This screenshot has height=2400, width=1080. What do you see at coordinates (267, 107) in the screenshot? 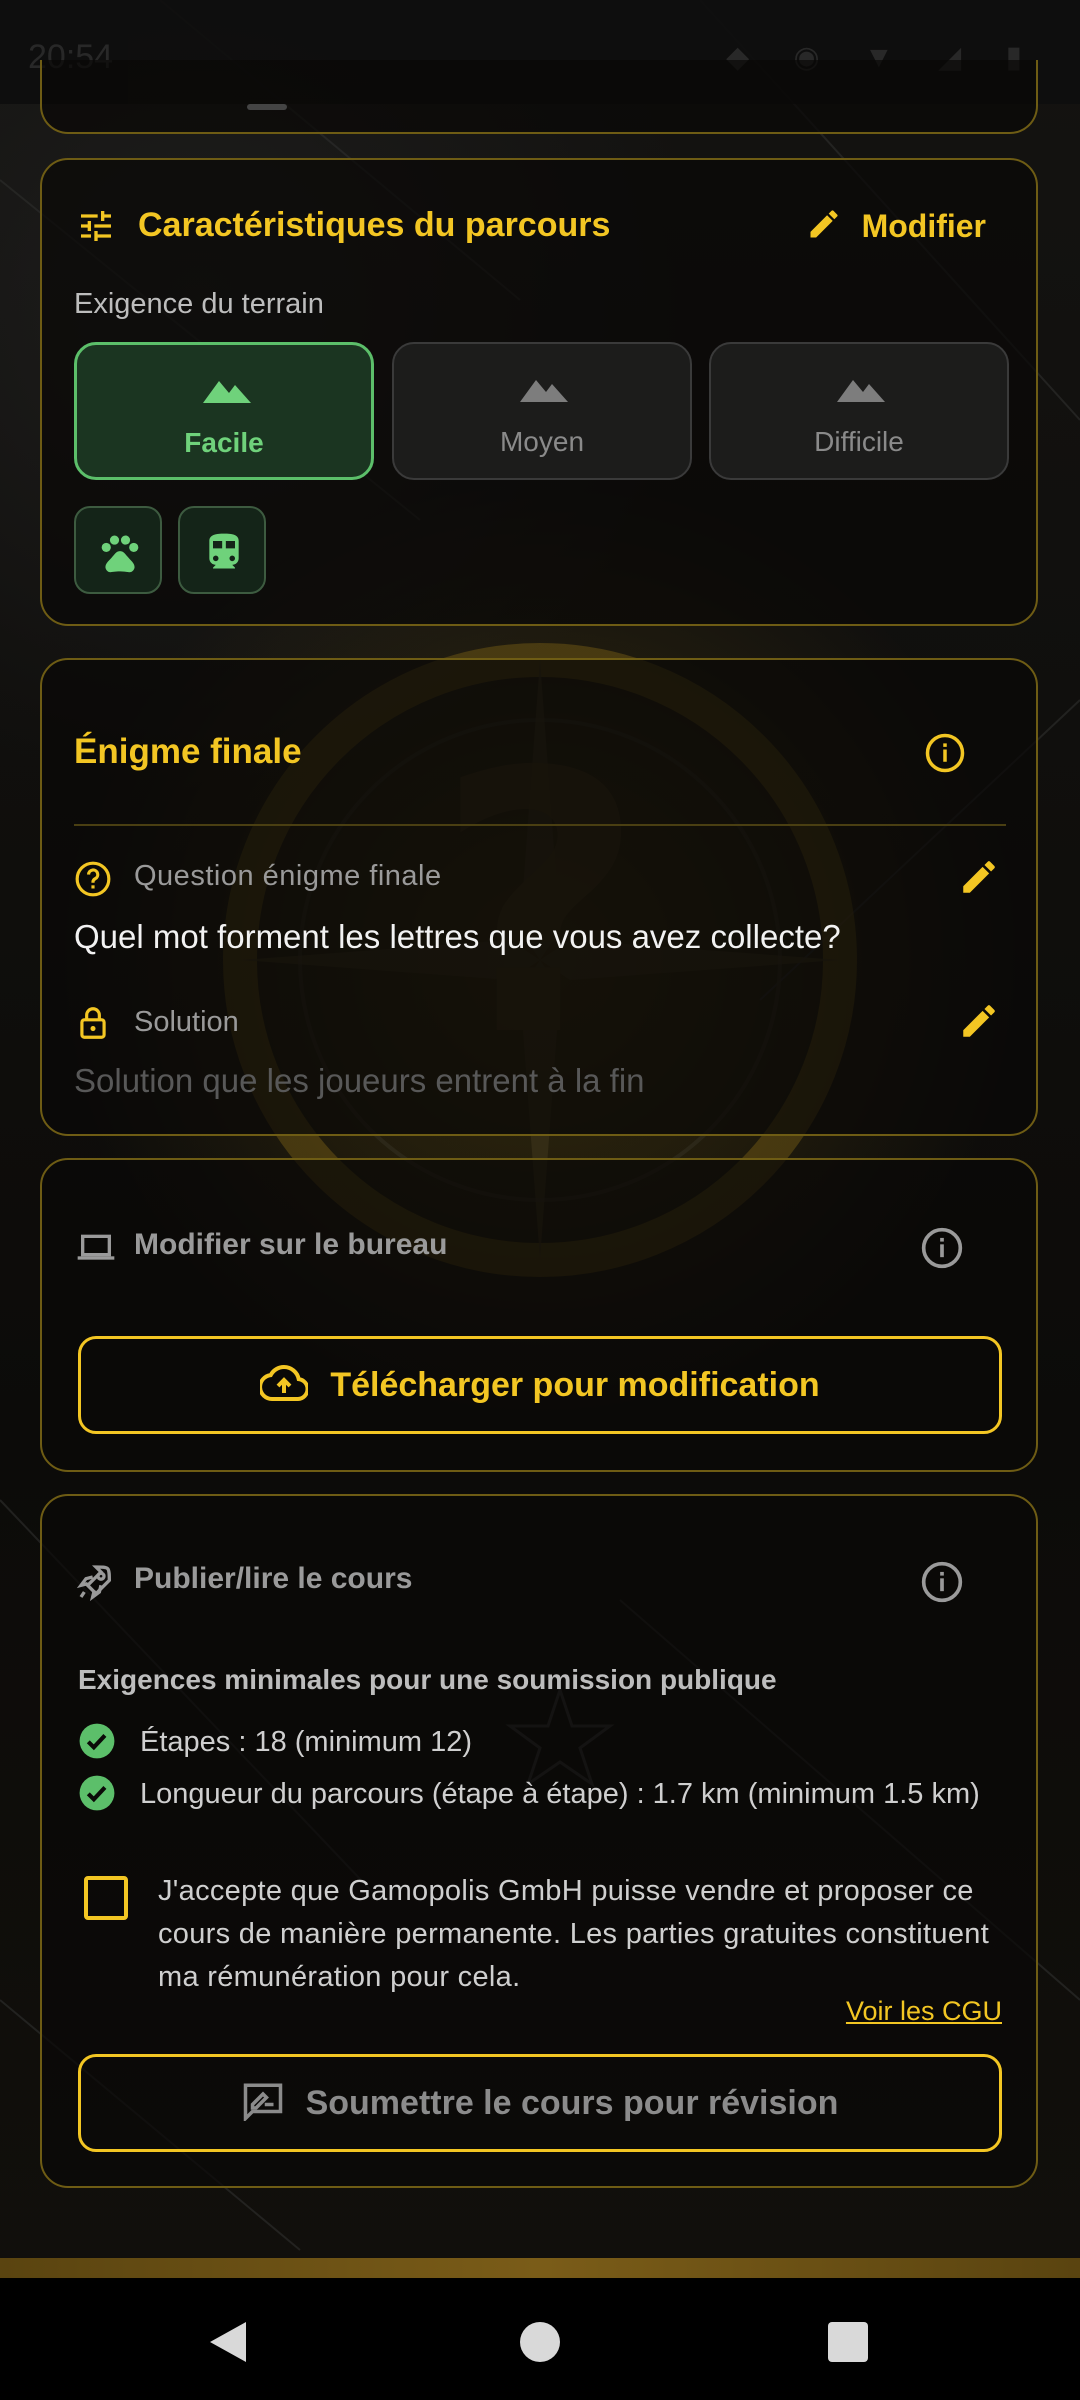
I see `drag-handle` at bounding box center [267, 107].